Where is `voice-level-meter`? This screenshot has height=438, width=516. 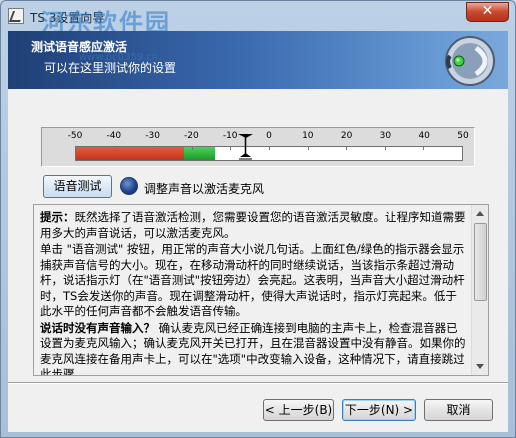 voice-level-meter is located at coordinates (269, 153).